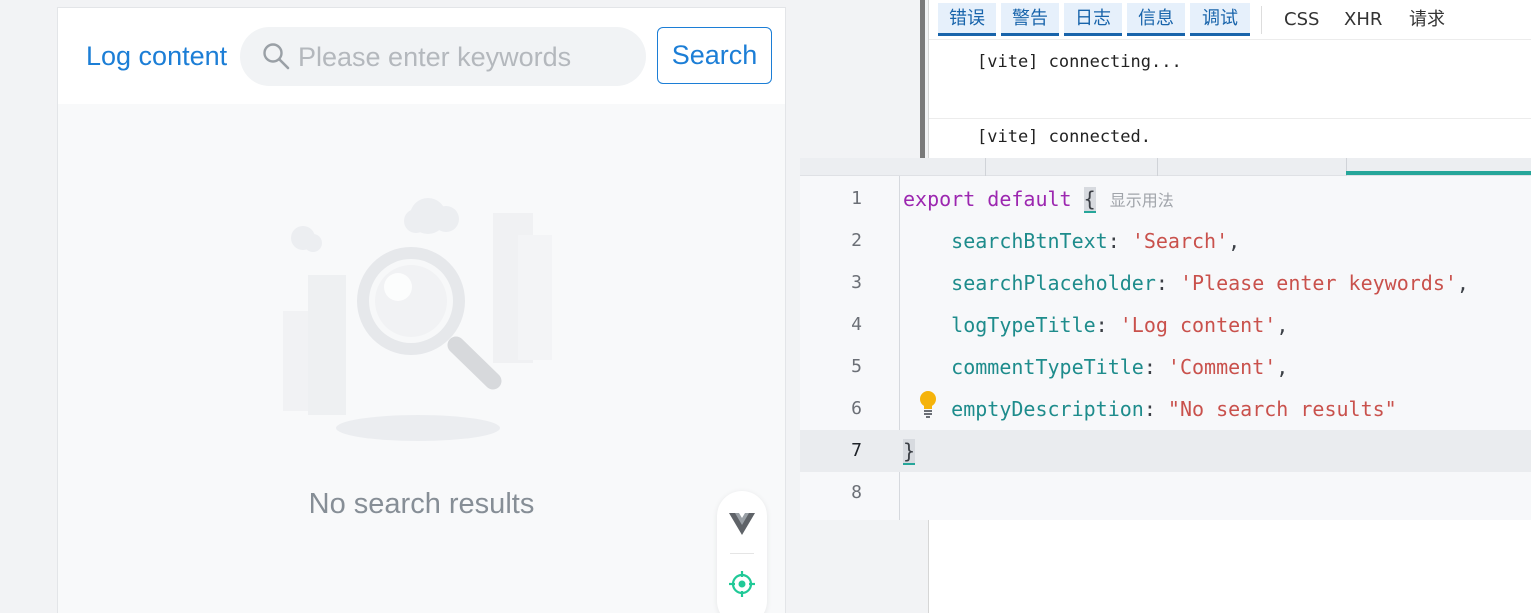  I want to click on code-line-6: 6 emptyDescription: "No search results", so click(1165, 409).